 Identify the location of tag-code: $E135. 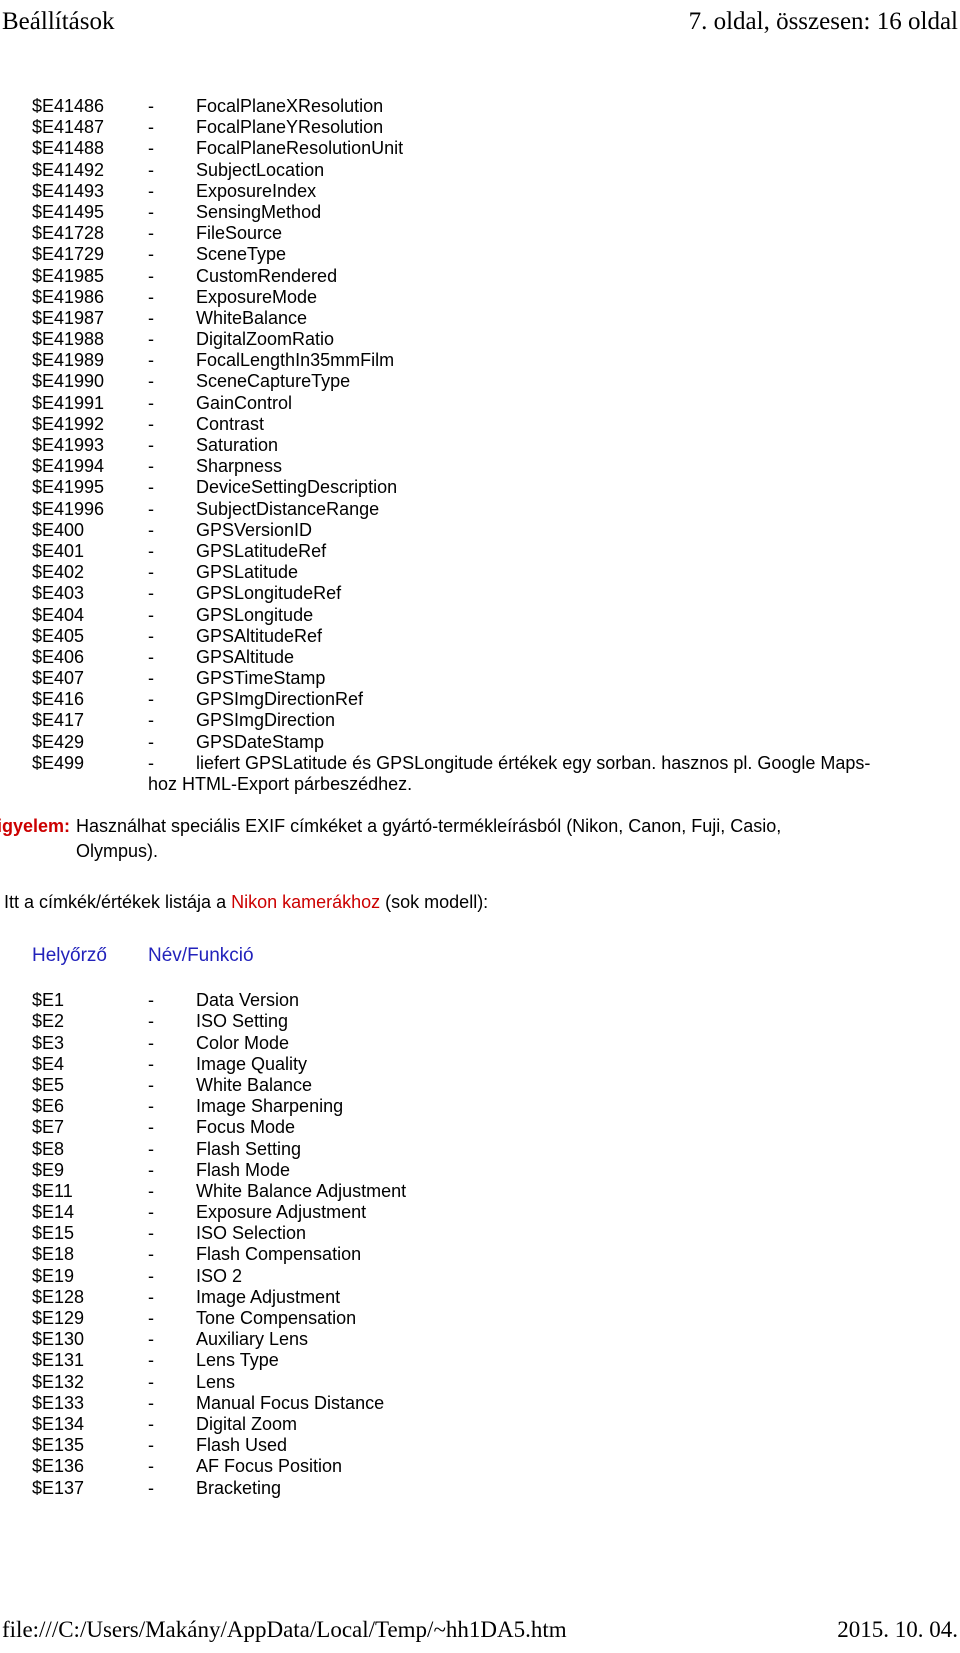
(58, 1445).